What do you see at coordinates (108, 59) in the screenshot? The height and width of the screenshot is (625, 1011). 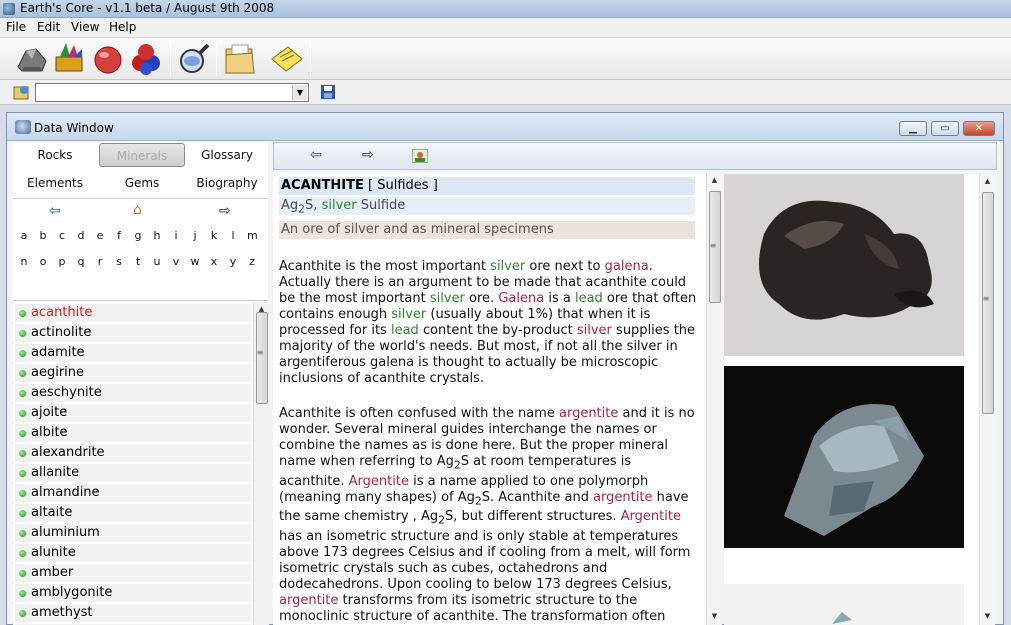 I see `gems-tool-button` at bounding box center [108, 59].